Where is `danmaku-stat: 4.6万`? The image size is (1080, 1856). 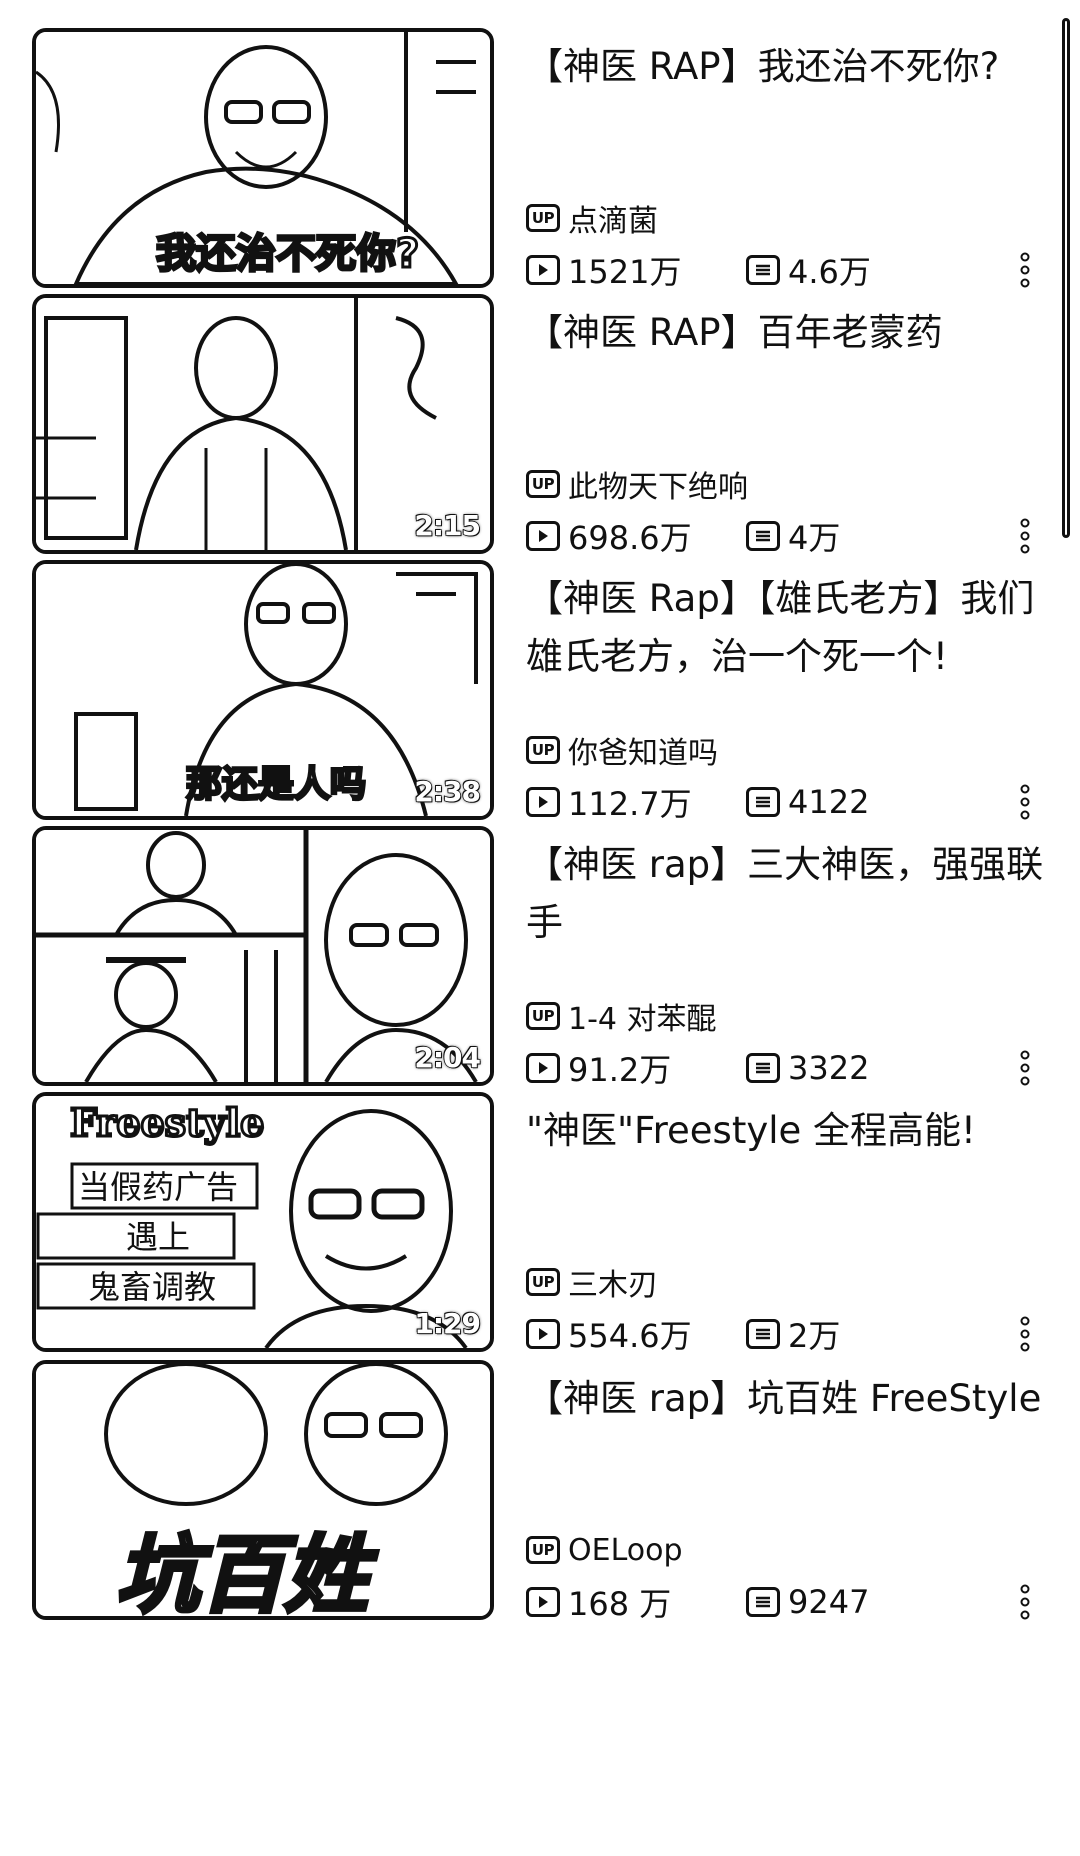 danmaku-stat: 4.6万 is located at coordinates (808, 270).